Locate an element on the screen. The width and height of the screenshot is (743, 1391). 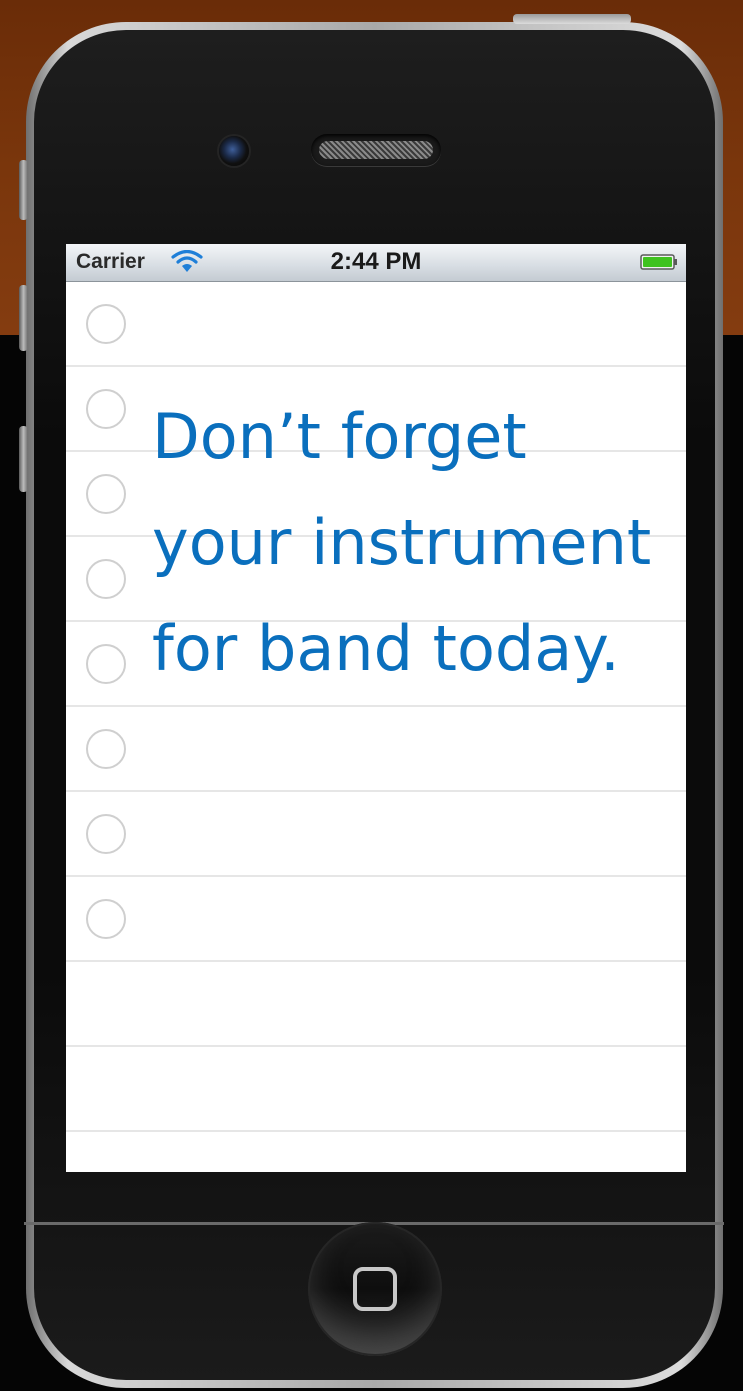
home-button is located at coordinates (375, 1289).